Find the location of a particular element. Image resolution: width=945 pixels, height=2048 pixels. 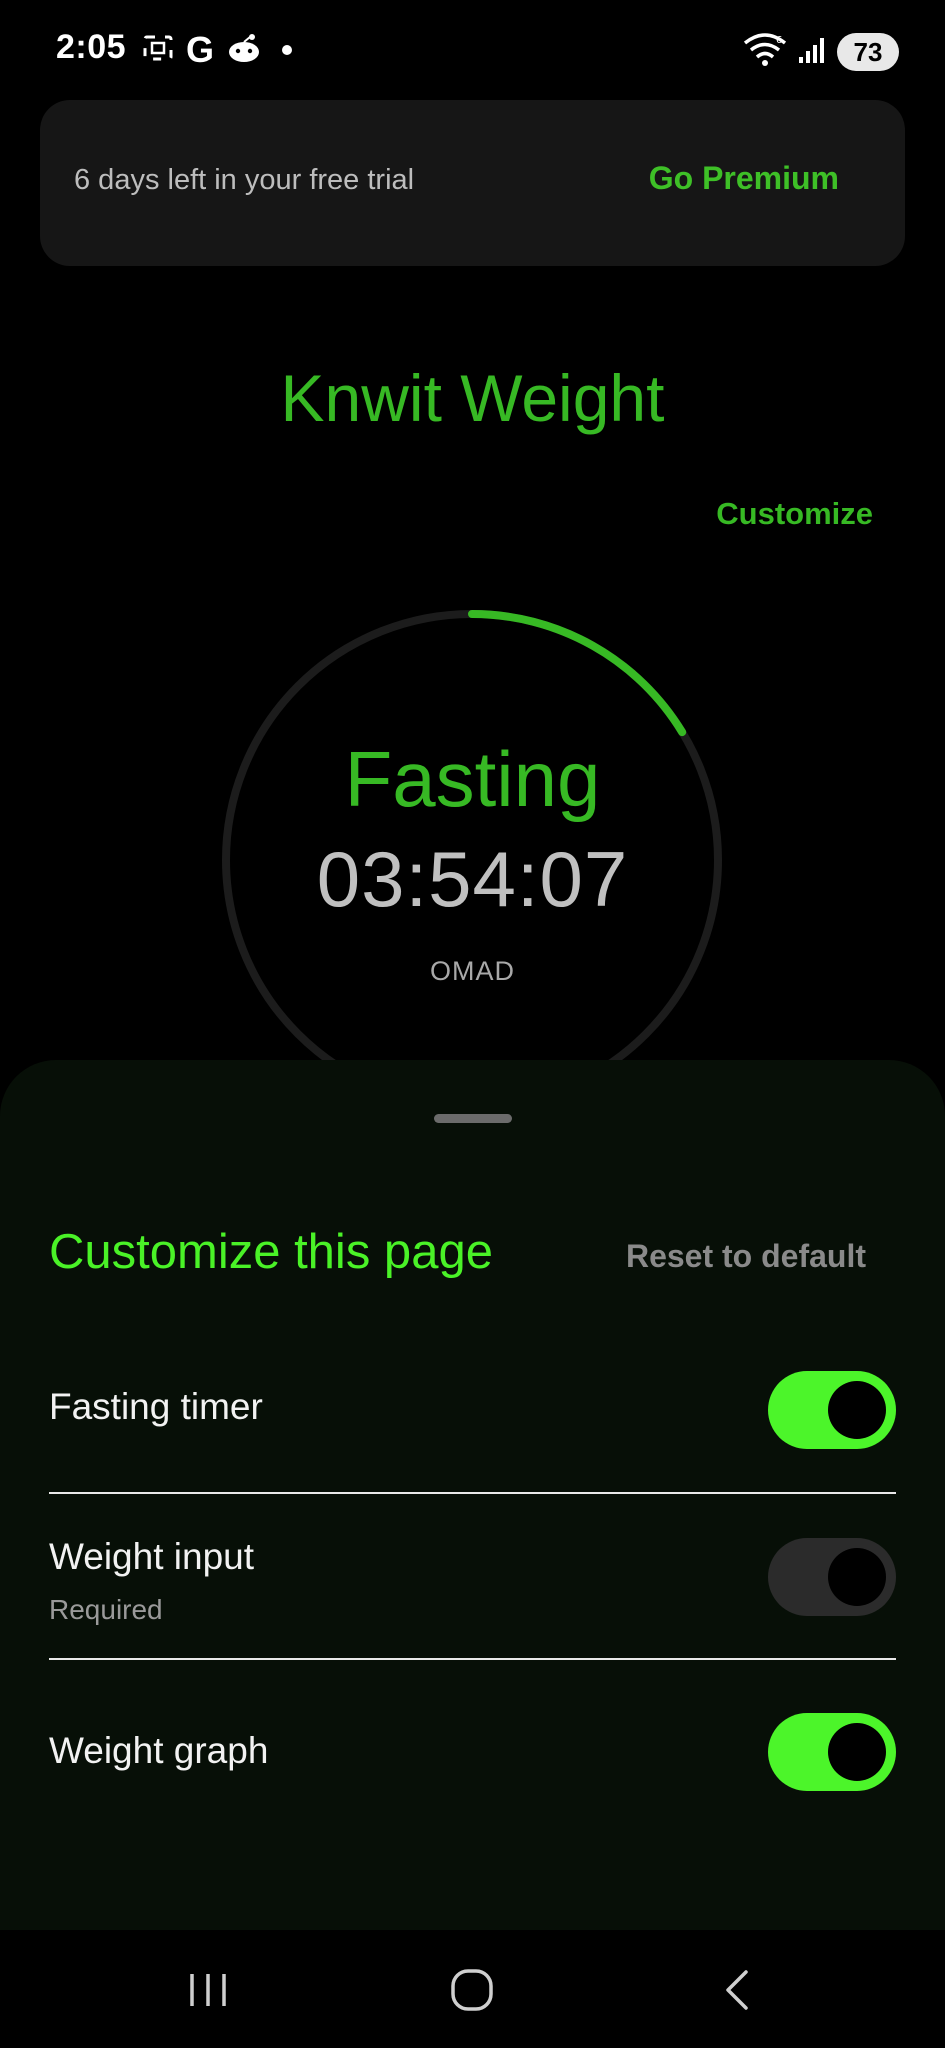

setting-label: Fasting timer is located at coordinates (156, 1406).